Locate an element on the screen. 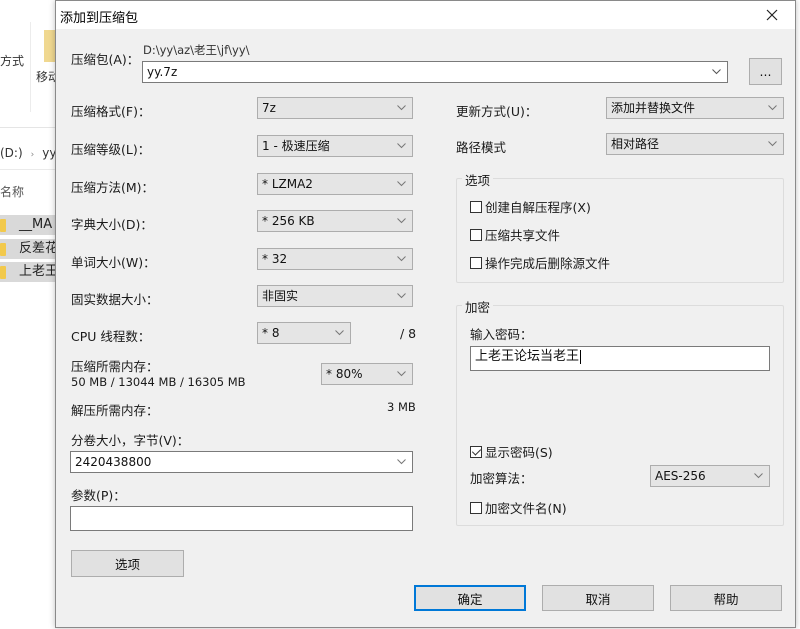  solid-size-value: 非固实 is located at coordinates (280, 296).